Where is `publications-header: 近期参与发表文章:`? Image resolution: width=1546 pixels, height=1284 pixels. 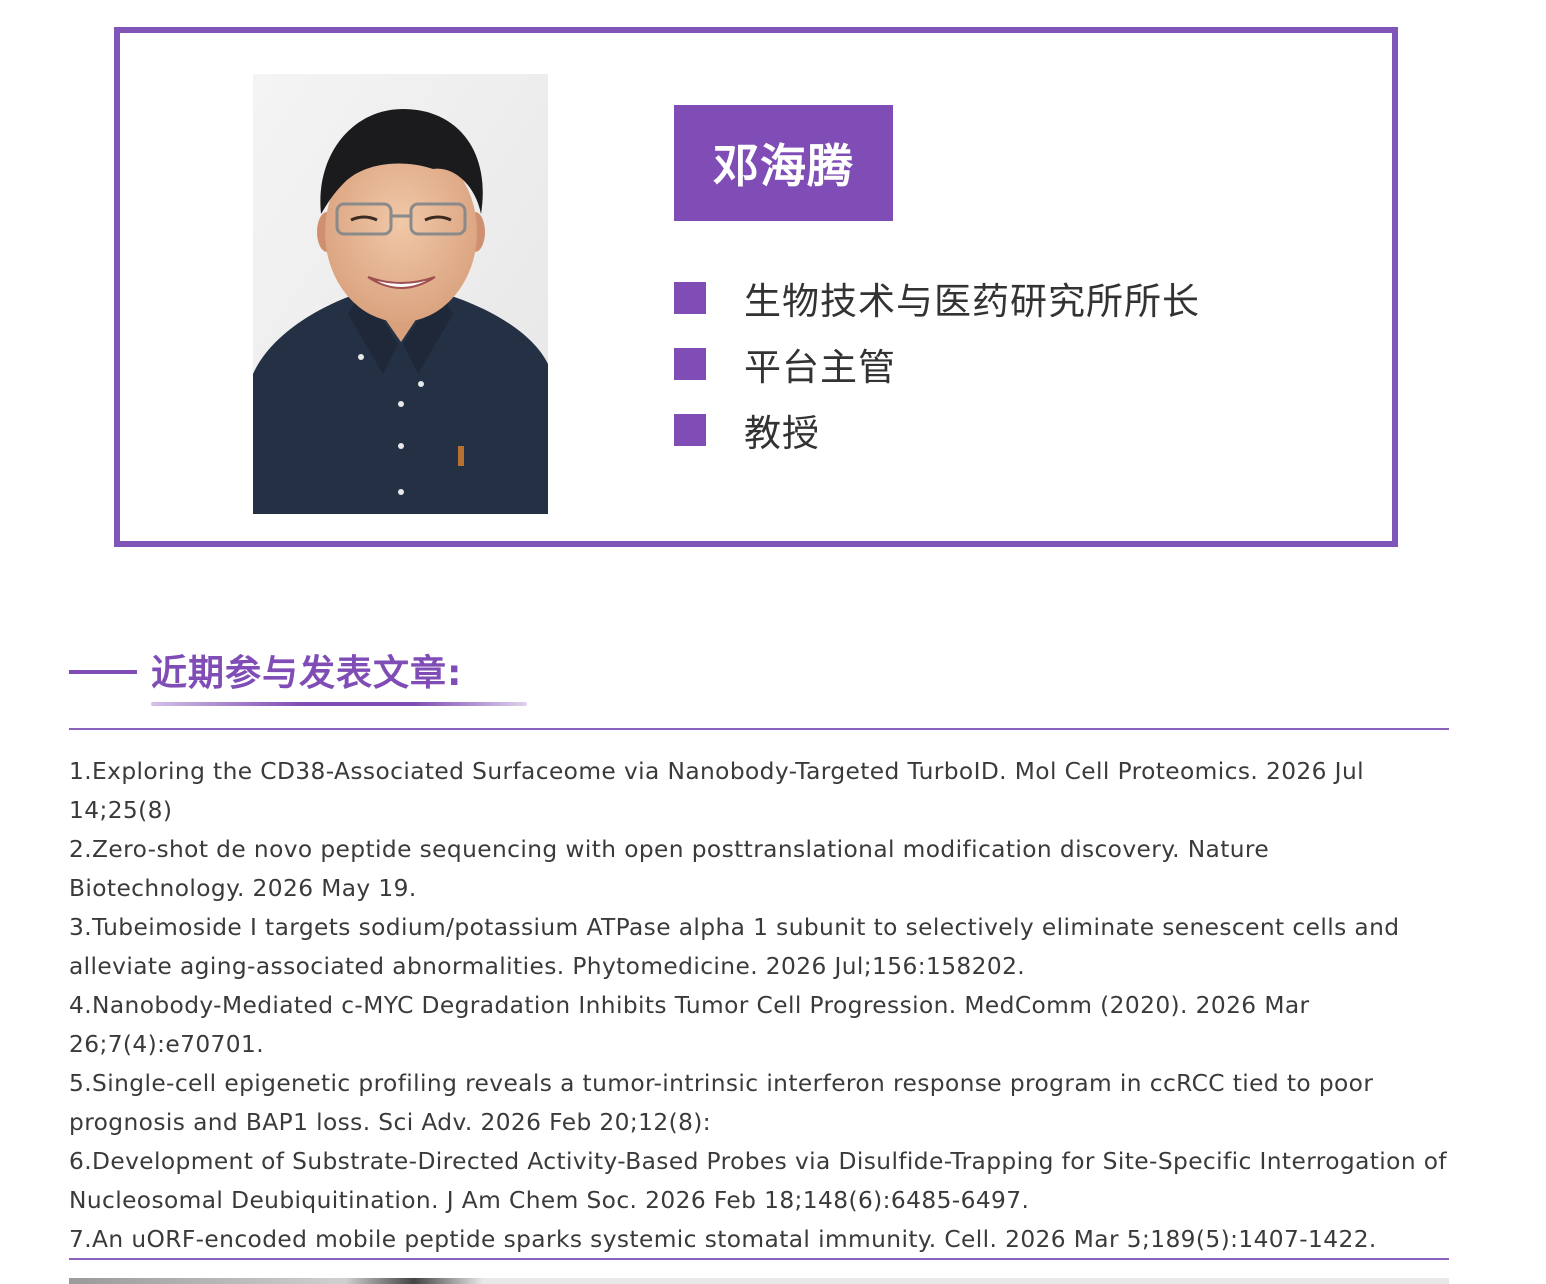 publications-header: 近期参与发表文章: is located at coordinates (309, 675).